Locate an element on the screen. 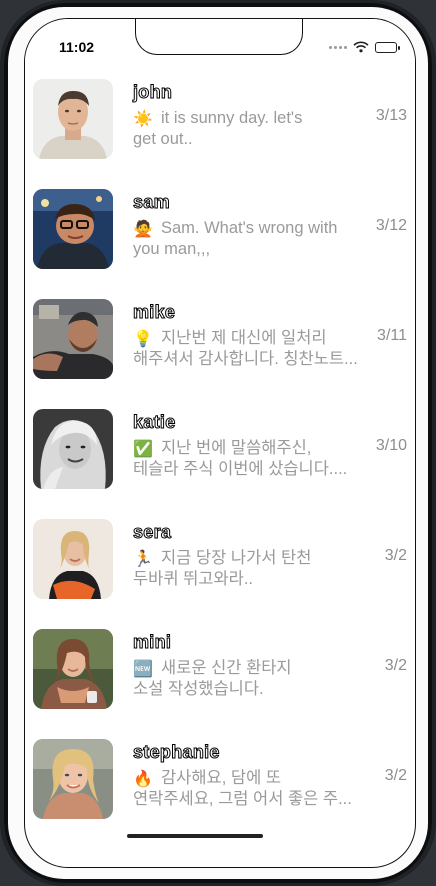 The height and width of the screenshot is (886, 436). home-indicator is located at coordinates (195, 836).